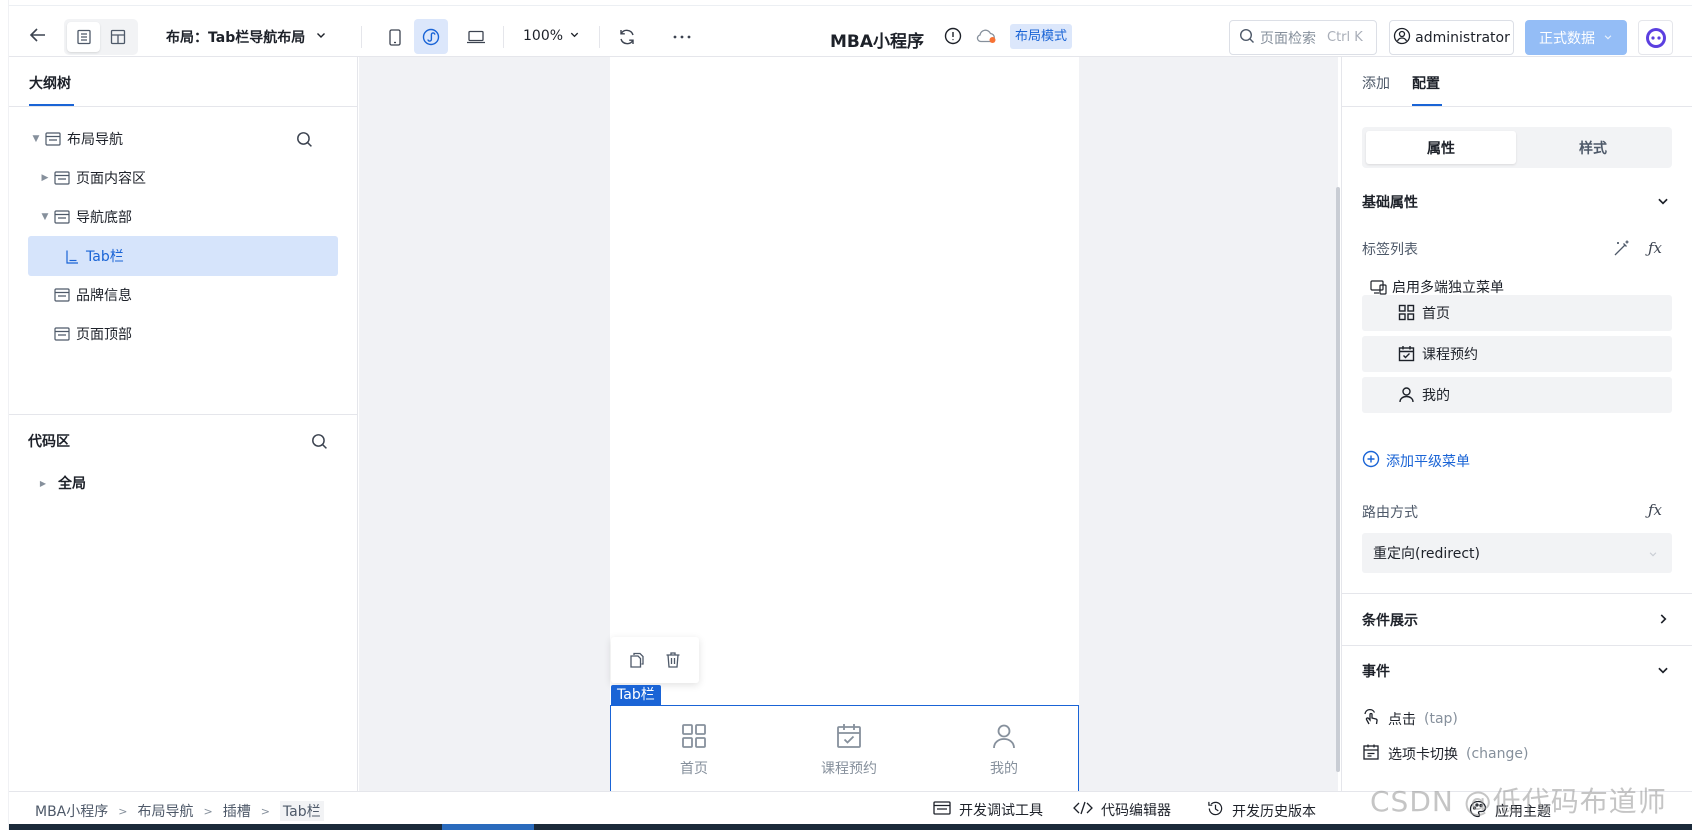 The width and height of the screenshot is (1692, 830). What do you see at coordinates (1427, 554) in the screenshot?
I see `route-value: 重定向(redirect)` at bounding box center [1427, 554].